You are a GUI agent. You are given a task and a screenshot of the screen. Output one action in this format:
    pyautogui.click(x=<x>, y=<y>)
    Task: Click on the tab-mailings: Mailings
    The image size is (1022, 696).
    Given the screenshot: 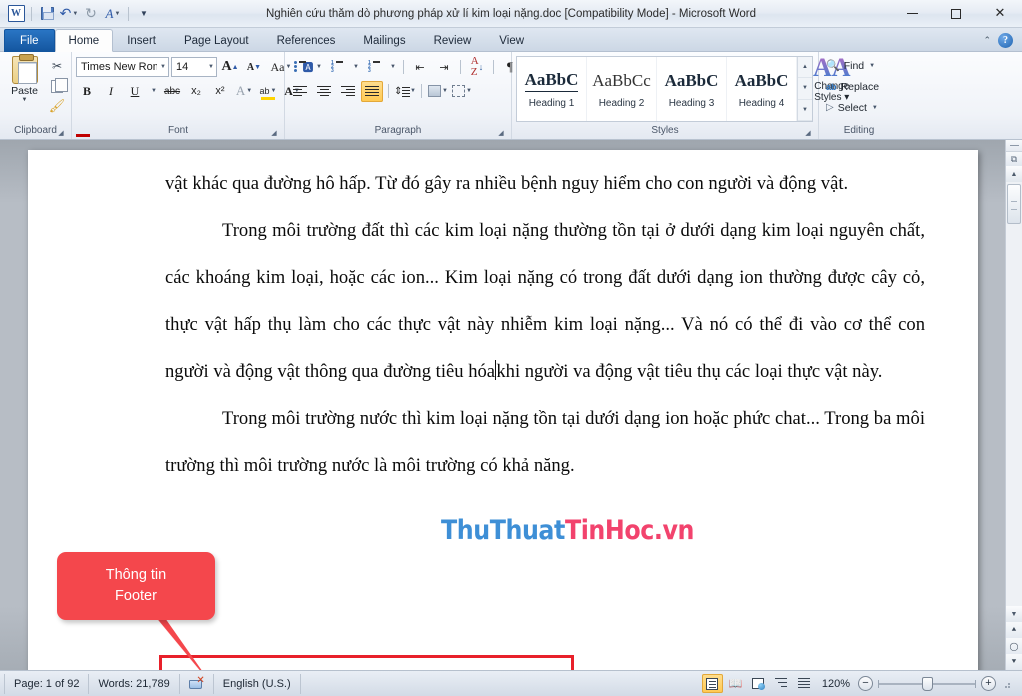 What is the action you would take?
    pyautogui.click(x=384, y=40)
    